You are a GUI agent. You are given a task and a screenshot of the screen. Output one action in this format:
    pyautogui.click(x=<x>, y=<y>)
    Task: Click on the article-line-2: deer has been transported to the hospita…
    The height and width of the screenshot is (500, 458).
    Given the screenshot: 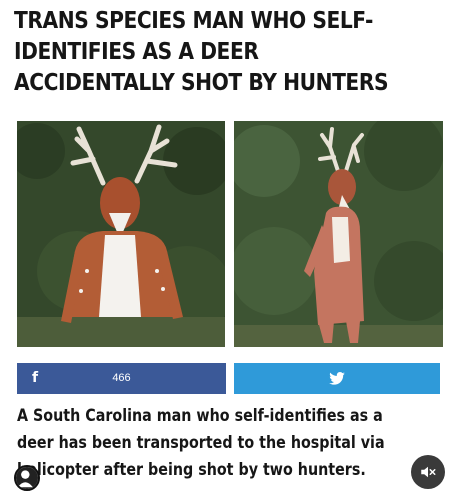 What is the action you would take?
    pyautogui.click(x=201, y=443)
    